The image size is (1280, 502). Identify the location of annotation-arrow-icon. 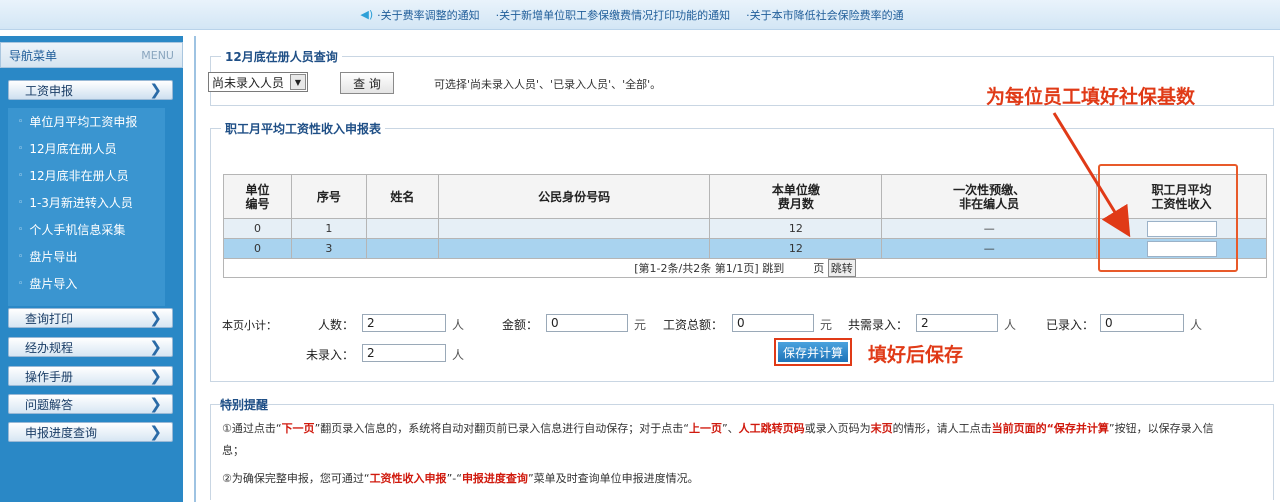
(1091, 175).